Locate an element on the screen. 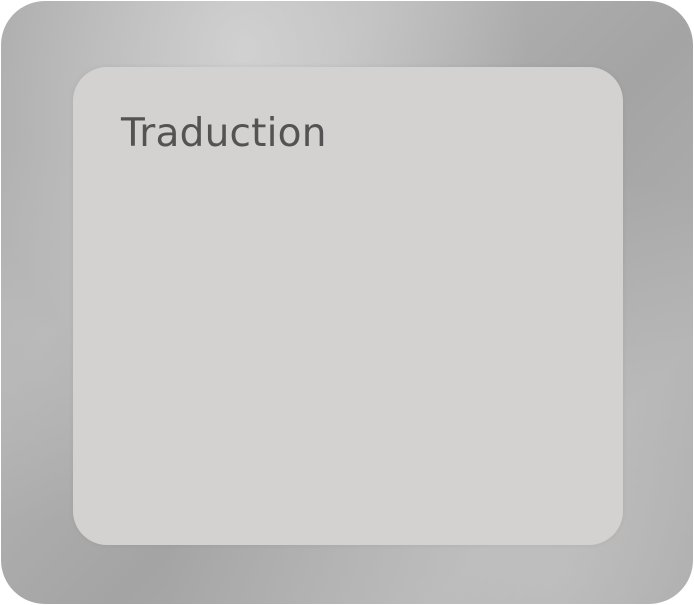 The width and height of the screenshot is (694, 605). card-title: Traduction is located at coordinates (224, 133).